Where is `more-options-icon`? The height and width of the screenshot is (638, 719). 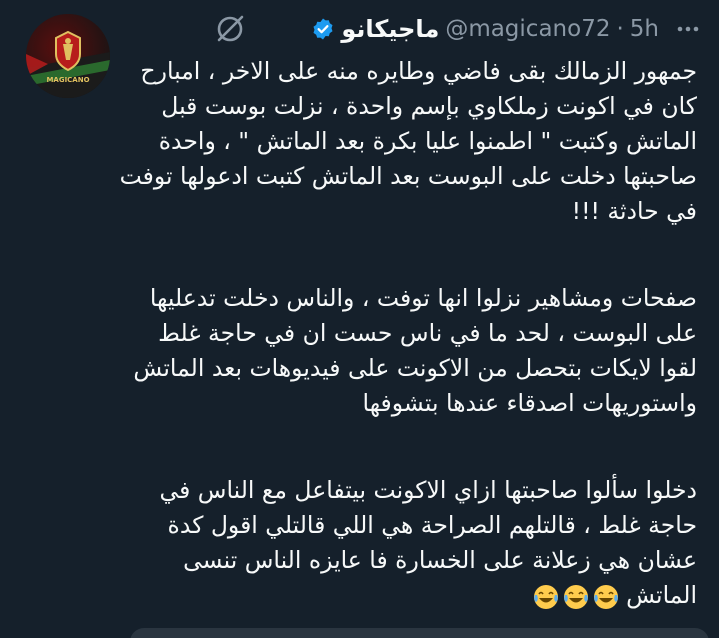
more-options-icon is located at coordinates (688, 29).